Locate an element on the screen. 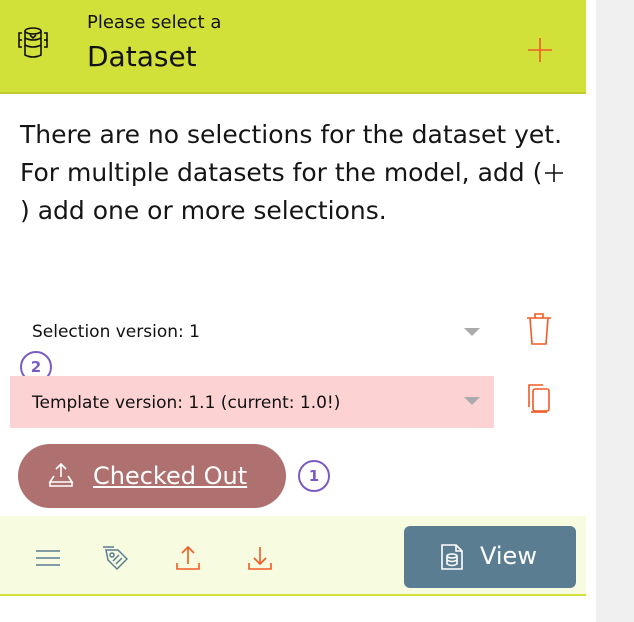 This screenshot has width=634, height=622. dataset-header: Please select a Dataset is located at coordinates (293, 47).